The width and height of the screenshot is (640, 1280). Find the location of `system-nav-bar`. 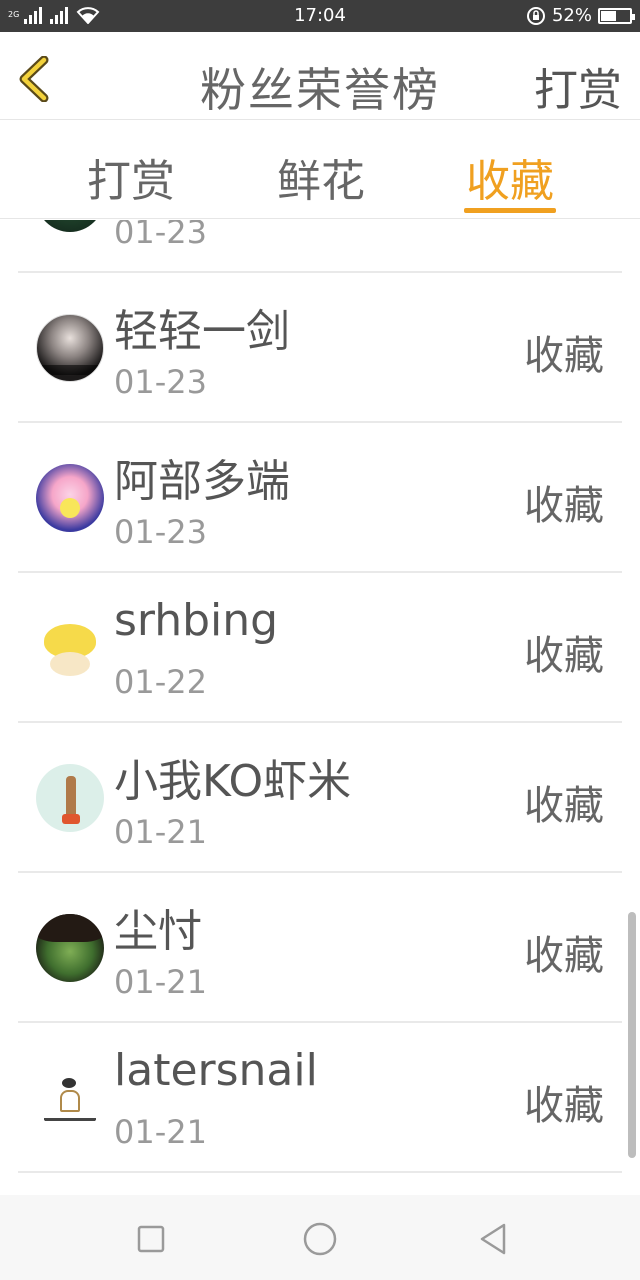

system-nav-bar is located at coordinates (320, 1237).